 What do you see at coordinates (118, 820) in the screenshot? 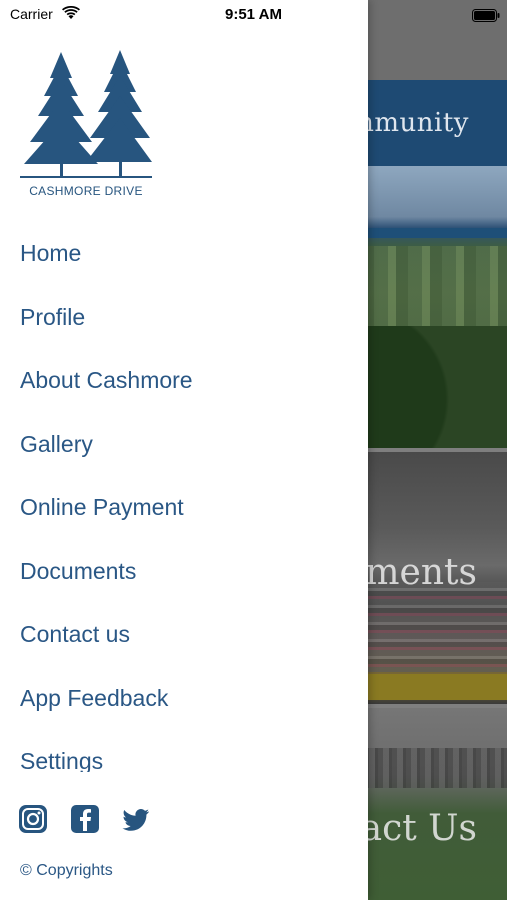
I see `social-links` at bounding box center [118, 820].